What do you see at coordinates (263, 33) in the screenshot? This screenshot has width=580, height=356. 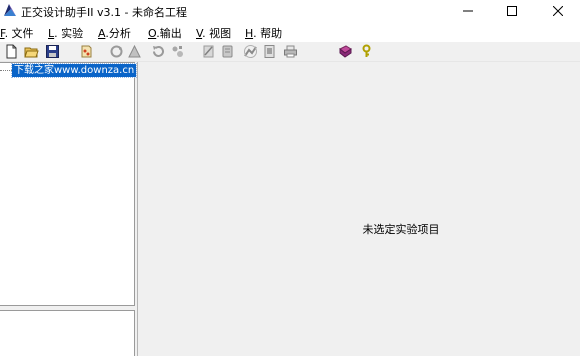 I see `menu-help: H. 帮助` at bounding box center [263, 33].